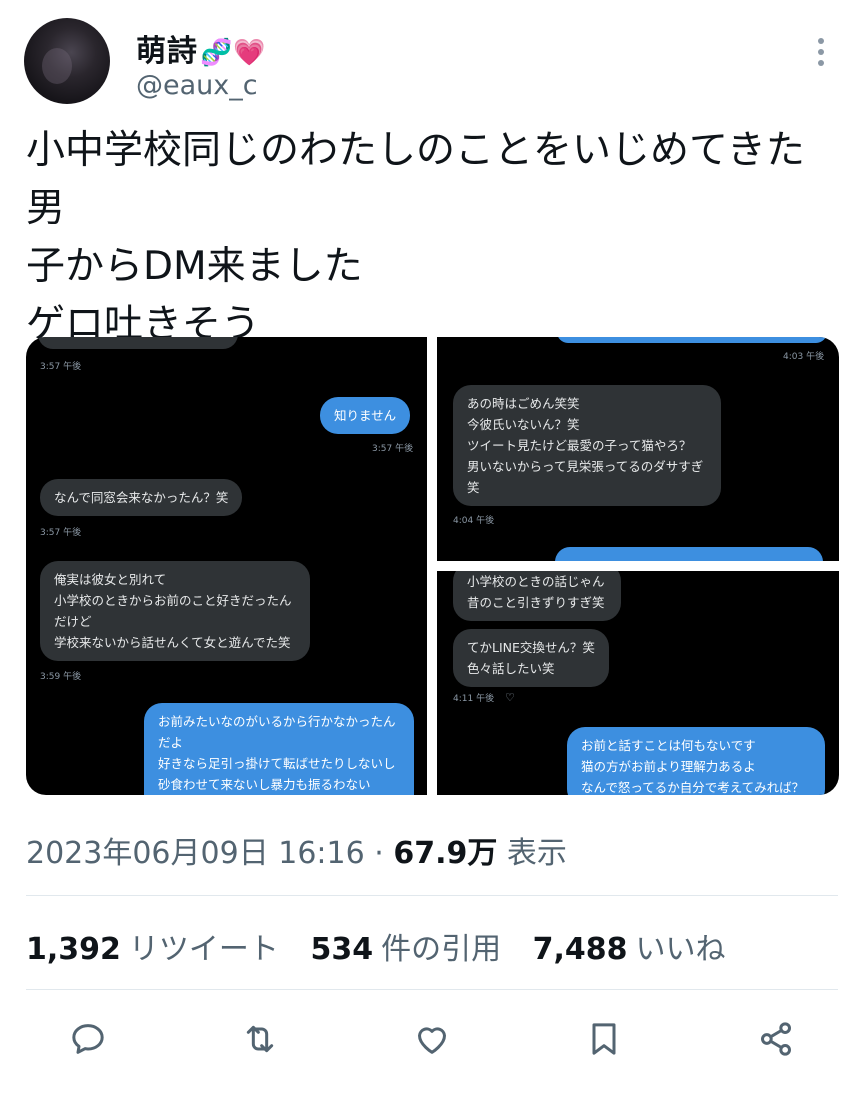 The height and width of the screenshot is (1093, 864). I want to click on bookmark-button, so click(604, 1039).